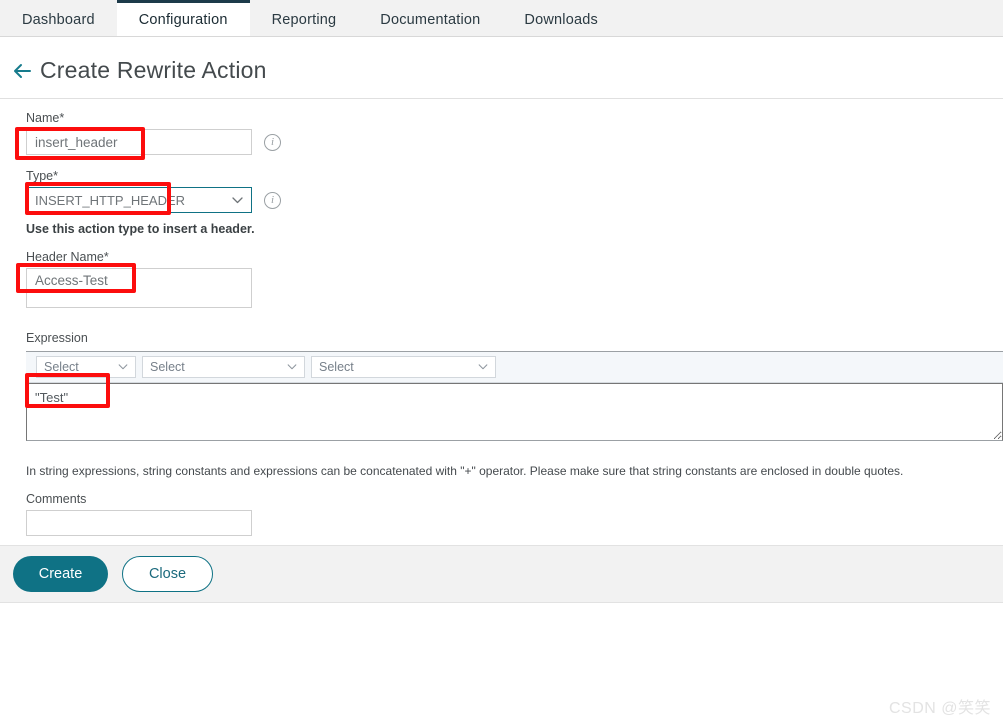 The height and width of the screenshot is (726, 1003). What do you see at coordinates (514, 514) in the screenshot?
I see `comments-field-group: Comments` at bounding box center [514, 514].